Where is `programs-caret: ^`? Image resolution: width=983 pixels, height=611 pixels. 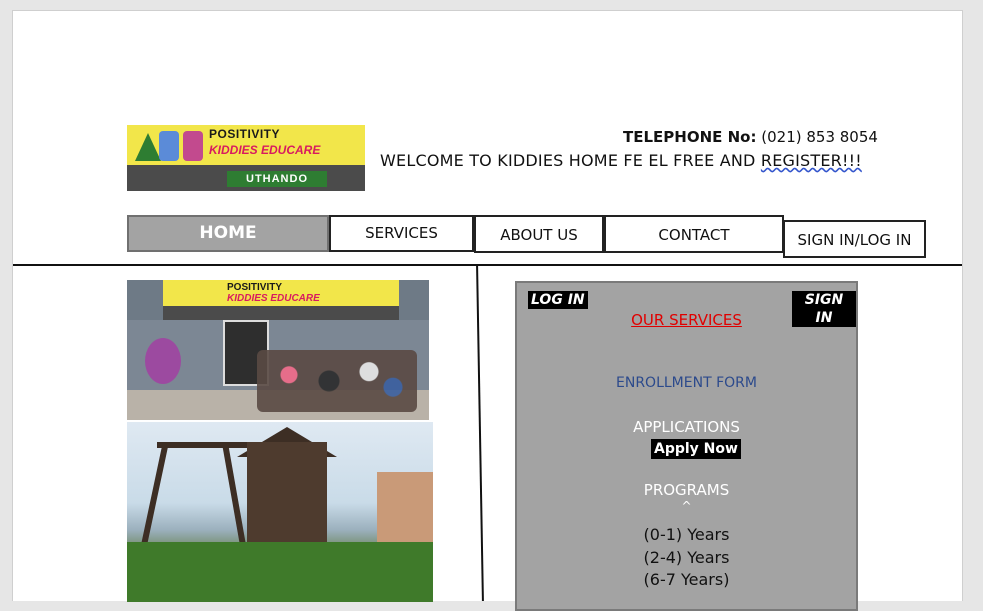 programs-caret: ^ is located at coordinates (686, 506).